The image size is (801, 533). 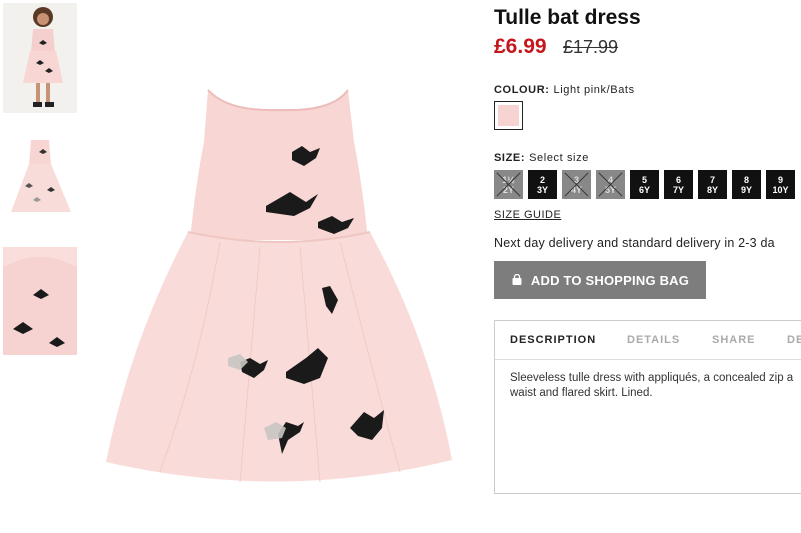 I want to click on size-label: SIZE:, so click(x=510, y=158).